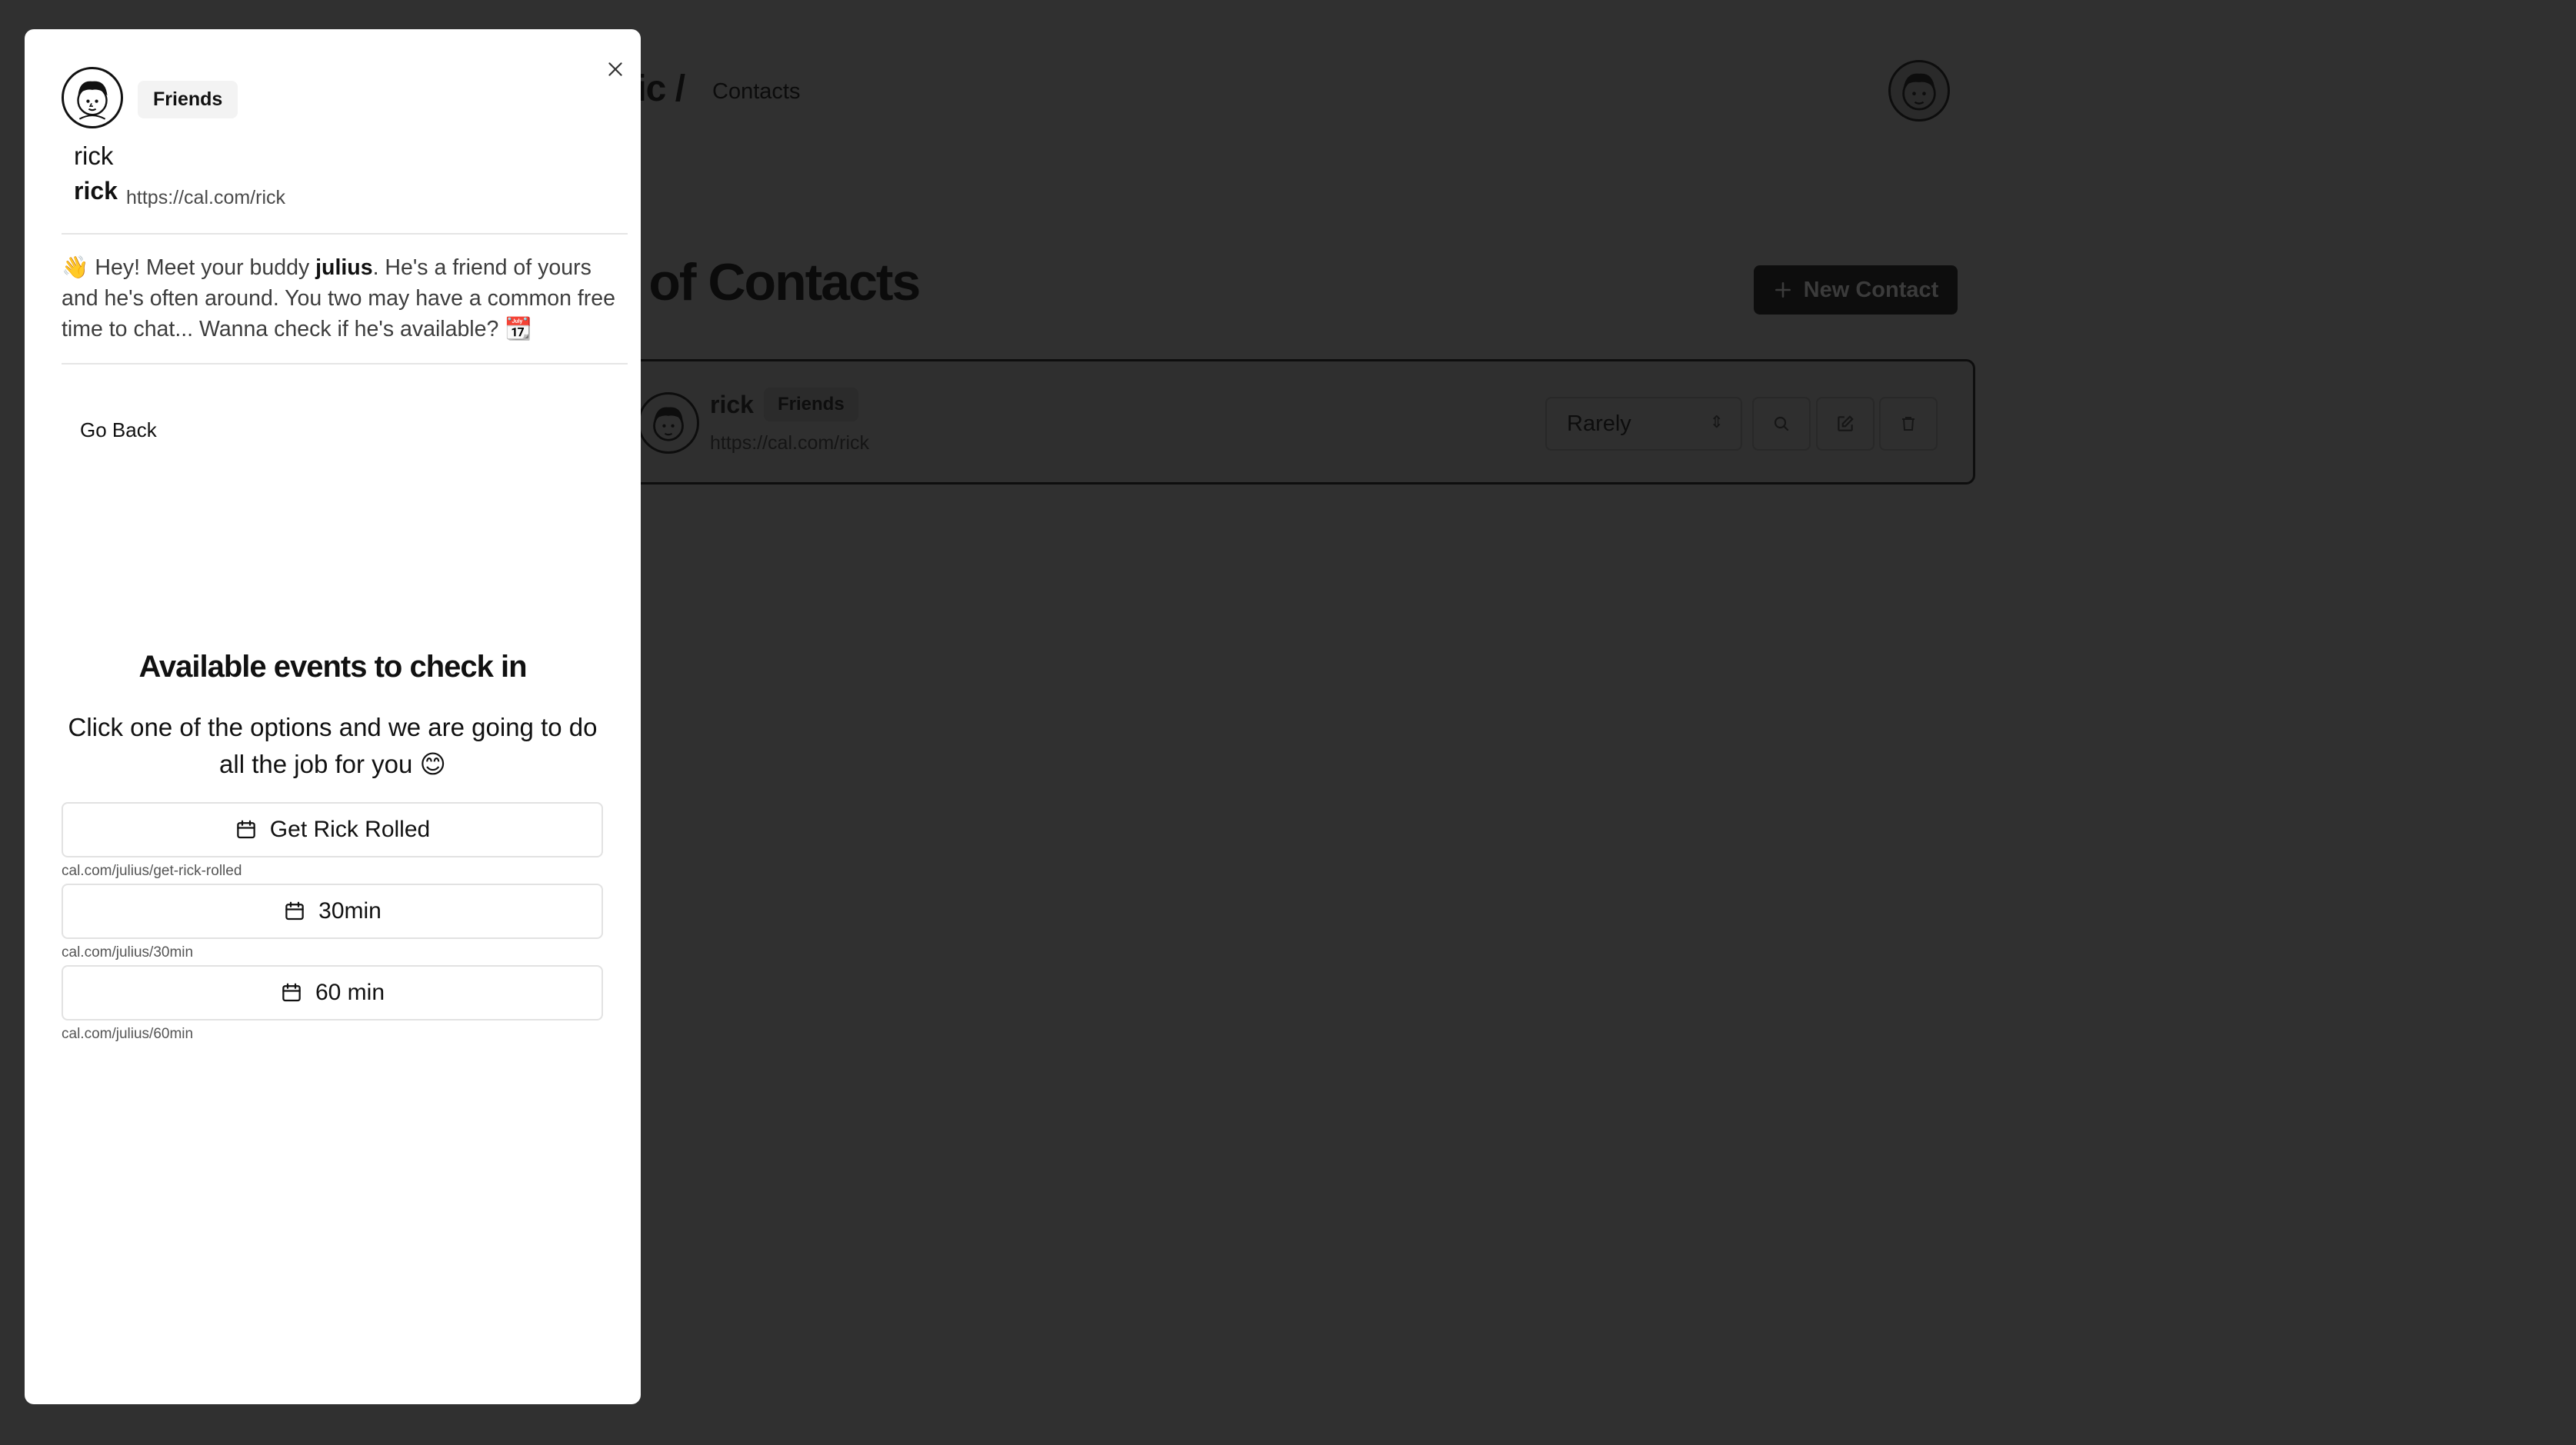 Image resolution: width=2576 pixels, height=1445 pixels. I want to click on plus-icon, so click(1783, 290).